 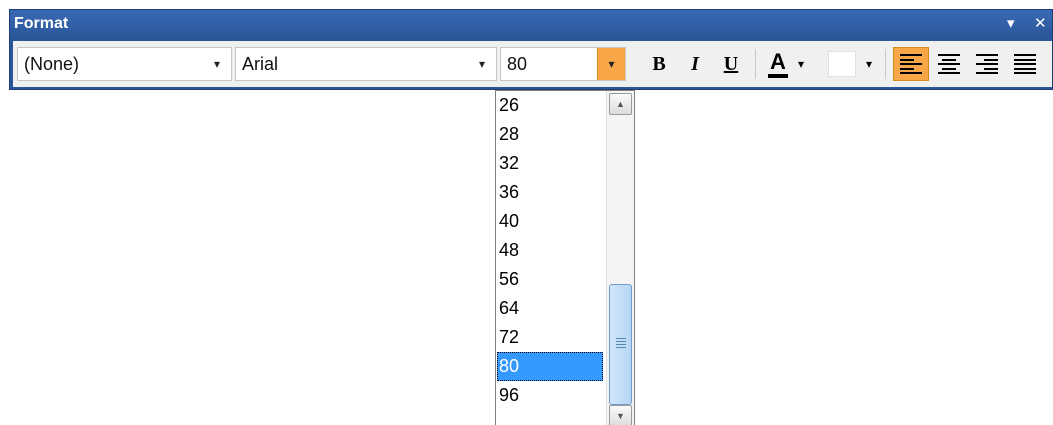 What do you see at coordinates (550, 250) in the screenshot?
I see `list-item: 48` at bounding box center [550, 250].